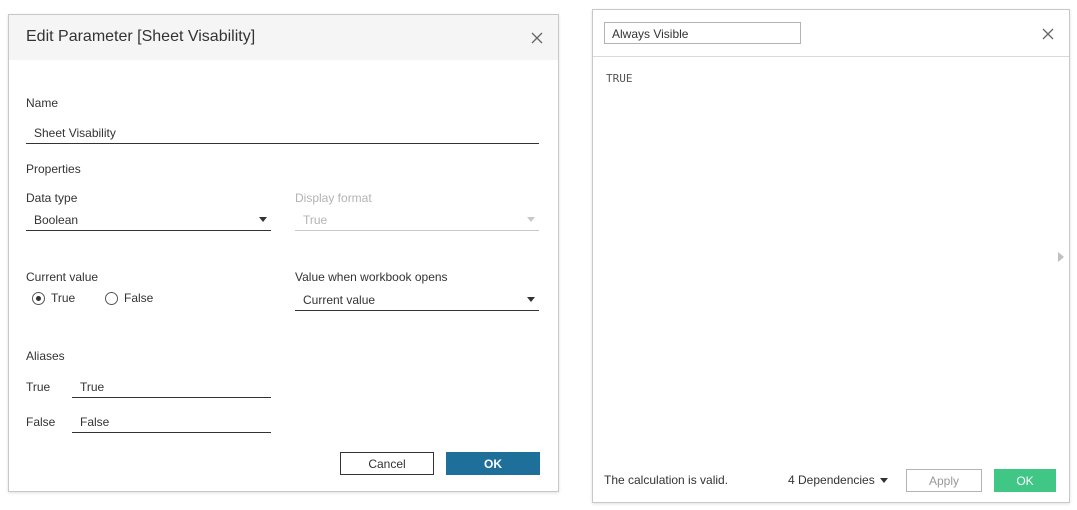 Image resolution: width=1077 pixels, height=510 pixels. What do you see at coordinates (417, 300) in the screenshot?
I see `workbook-opens-select: Current value` at bounding box center [417, 300].